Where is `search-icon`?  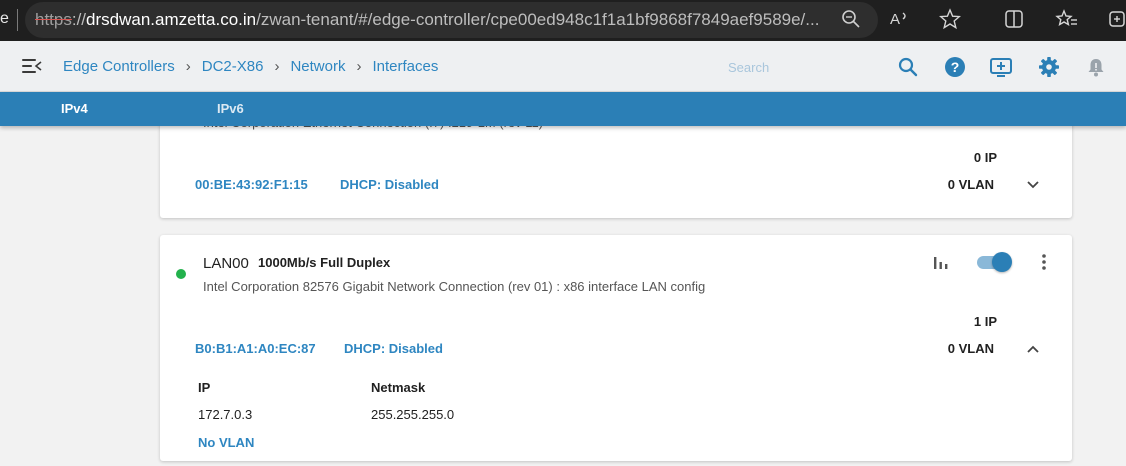
search-icon is located at coordinates (908, 67).